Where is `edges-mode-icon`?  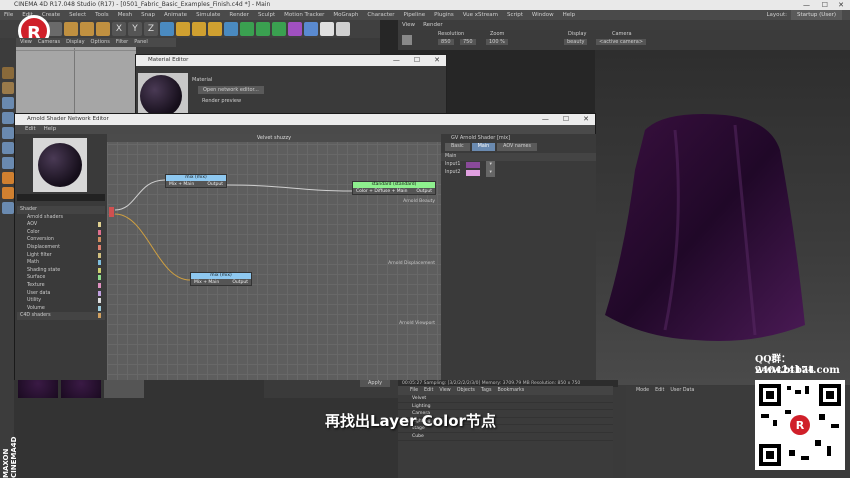
edges-mode-icon is located at coordinates (8, 118).